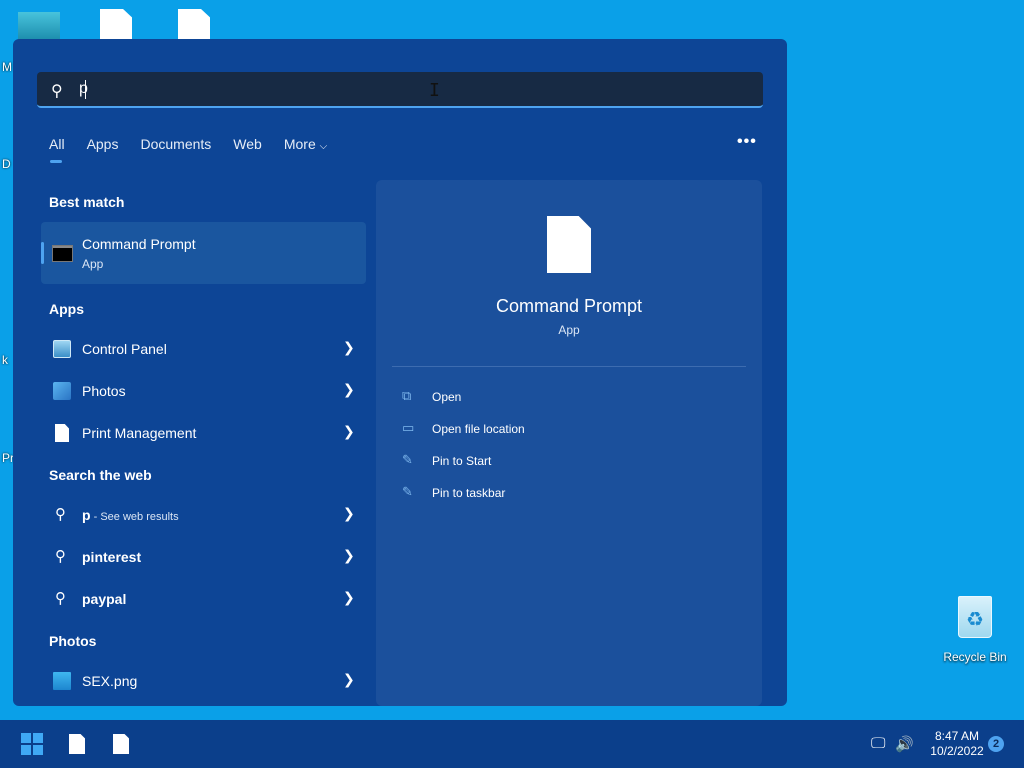  Describe the element at coordinates (110, 681) in the screenshot. I see `photo-item-label: SEX.png` at that location.